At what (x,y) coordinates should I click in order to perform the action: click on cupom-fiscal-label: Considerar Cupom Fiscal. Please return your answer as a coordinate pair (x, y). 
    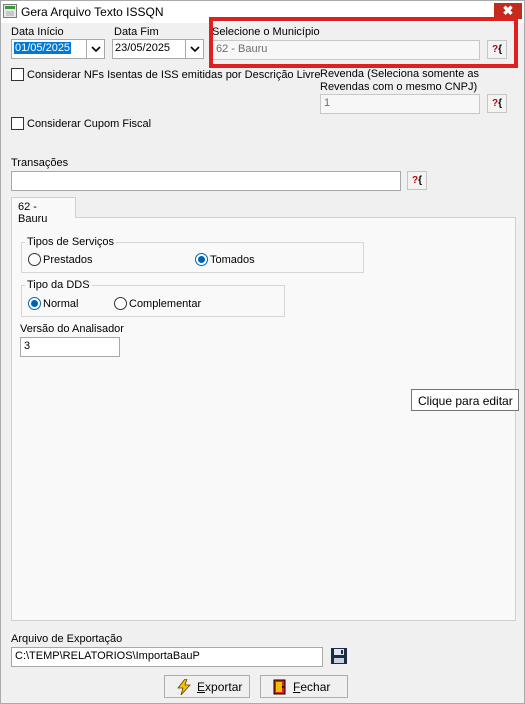
    Looking at the image, I should click on (89, 124).